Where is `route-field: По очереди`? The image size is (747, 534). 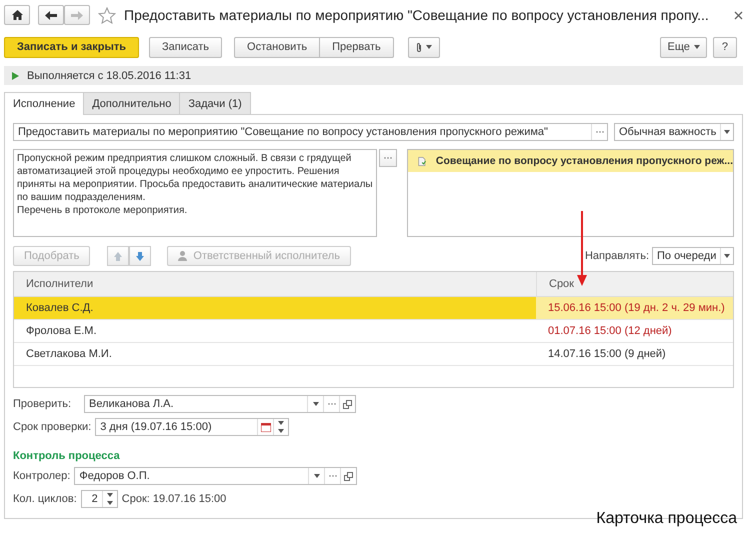 route-field: По очереди is located at coordinates (693, 256).